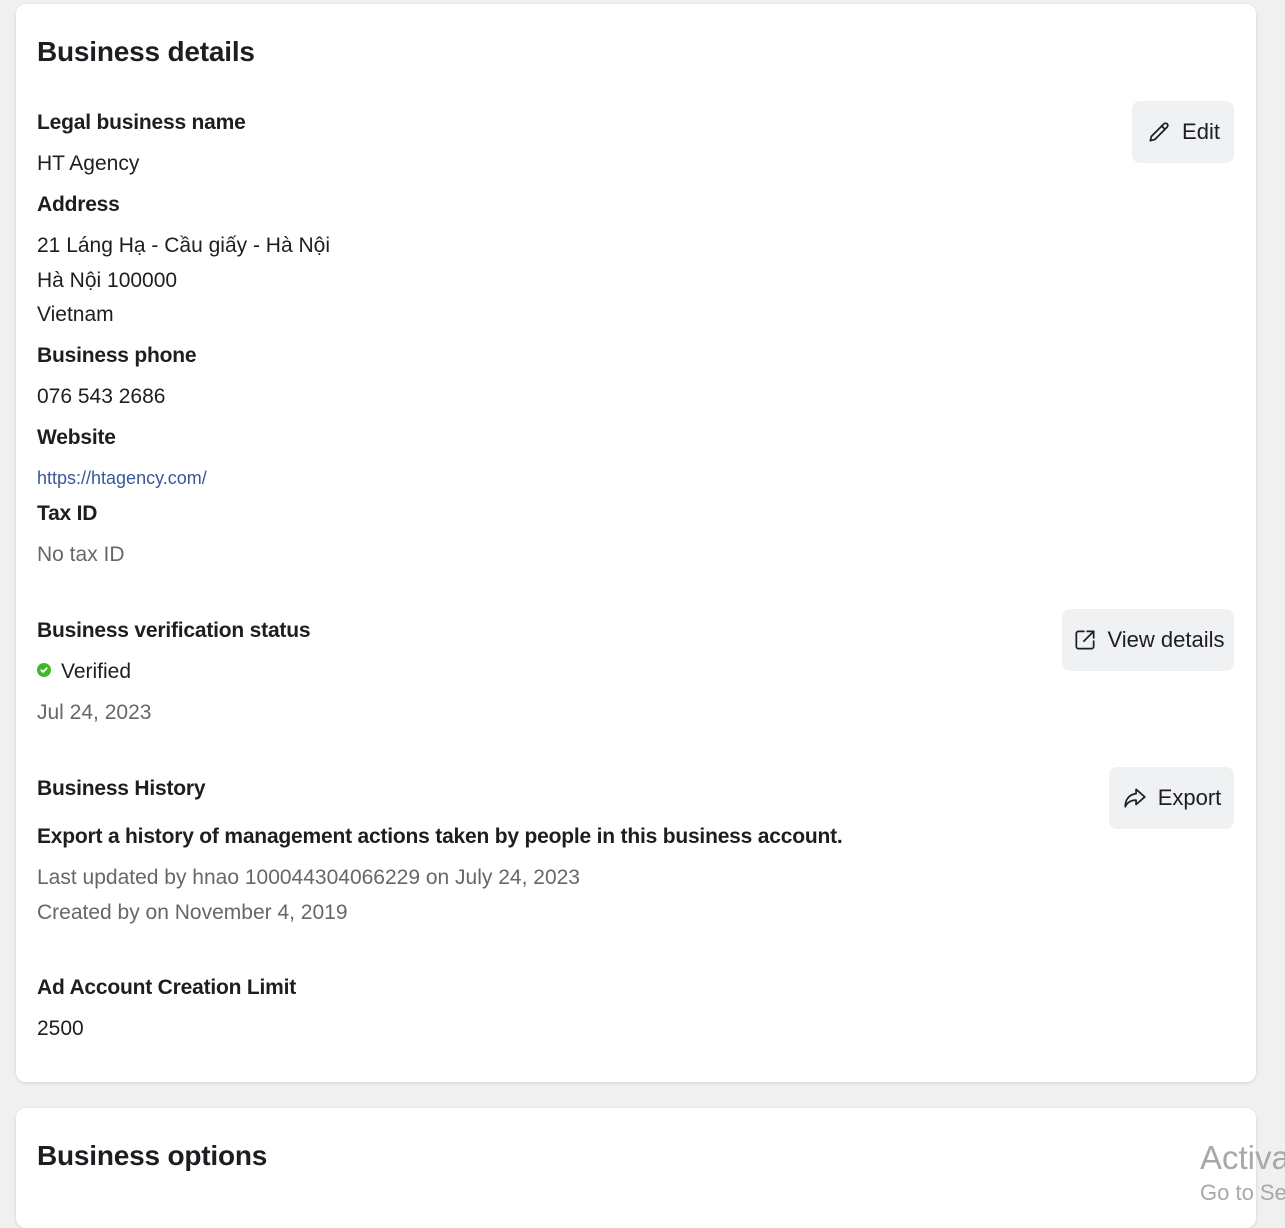 This screenshot has width=1285, height=1228. Describe the element at coordinates (1135, 798) in the screenshot. I see `share-arrow-icon` at that location.